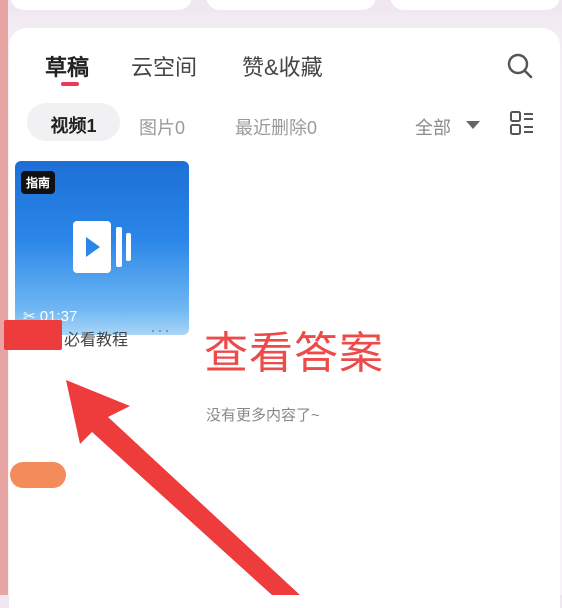 Image resolution: width=562 pixels, height=608 pixels. What do you see at coordinates (164, 66) in the screenshot?
I see `tab-cloud: 云空间` at bounding box center [164, 66].